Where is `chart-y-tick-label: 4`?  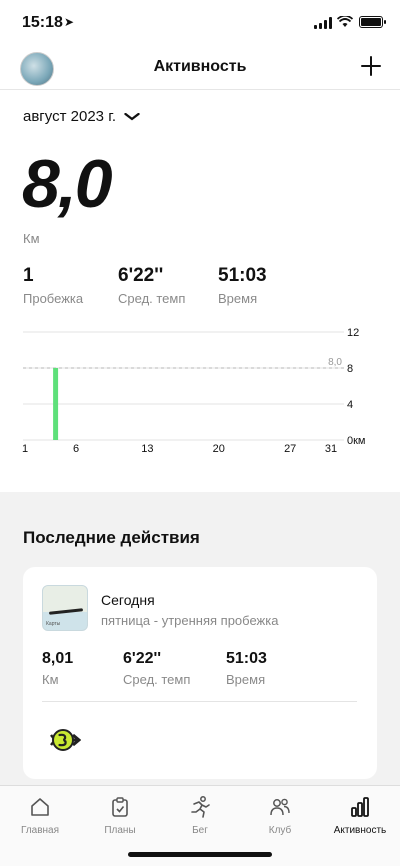 chart-y-tick-label: 4 is located at coordinates (350, 405).